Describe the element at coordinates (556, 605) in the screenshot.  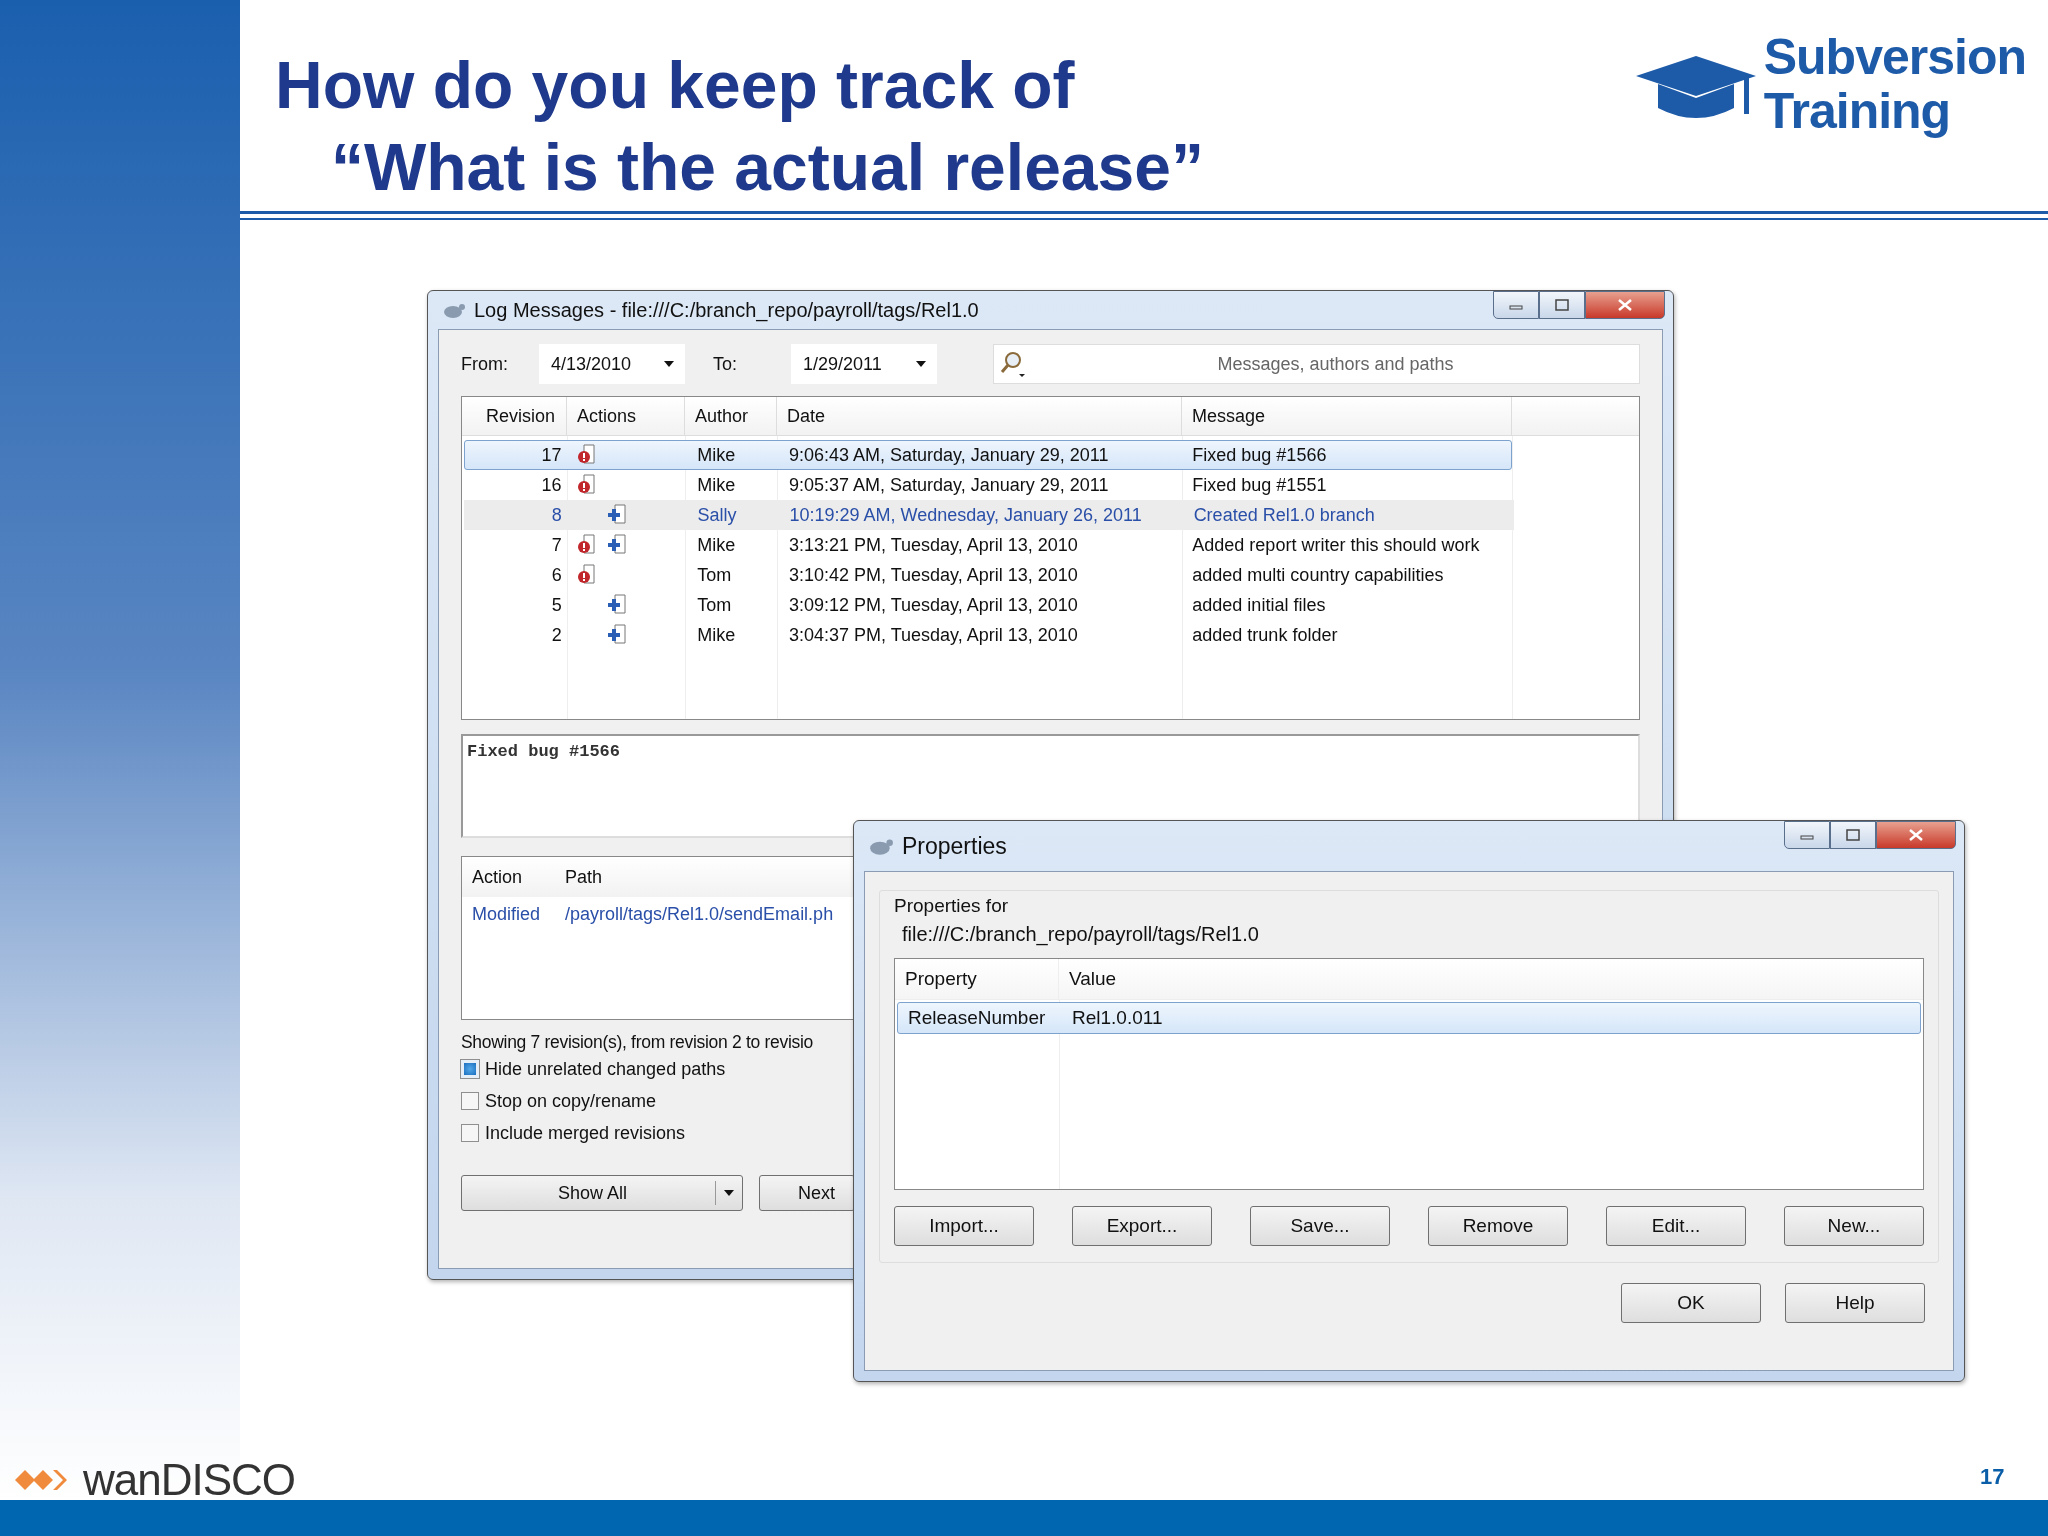
I see `revision-number: 5` at that location.